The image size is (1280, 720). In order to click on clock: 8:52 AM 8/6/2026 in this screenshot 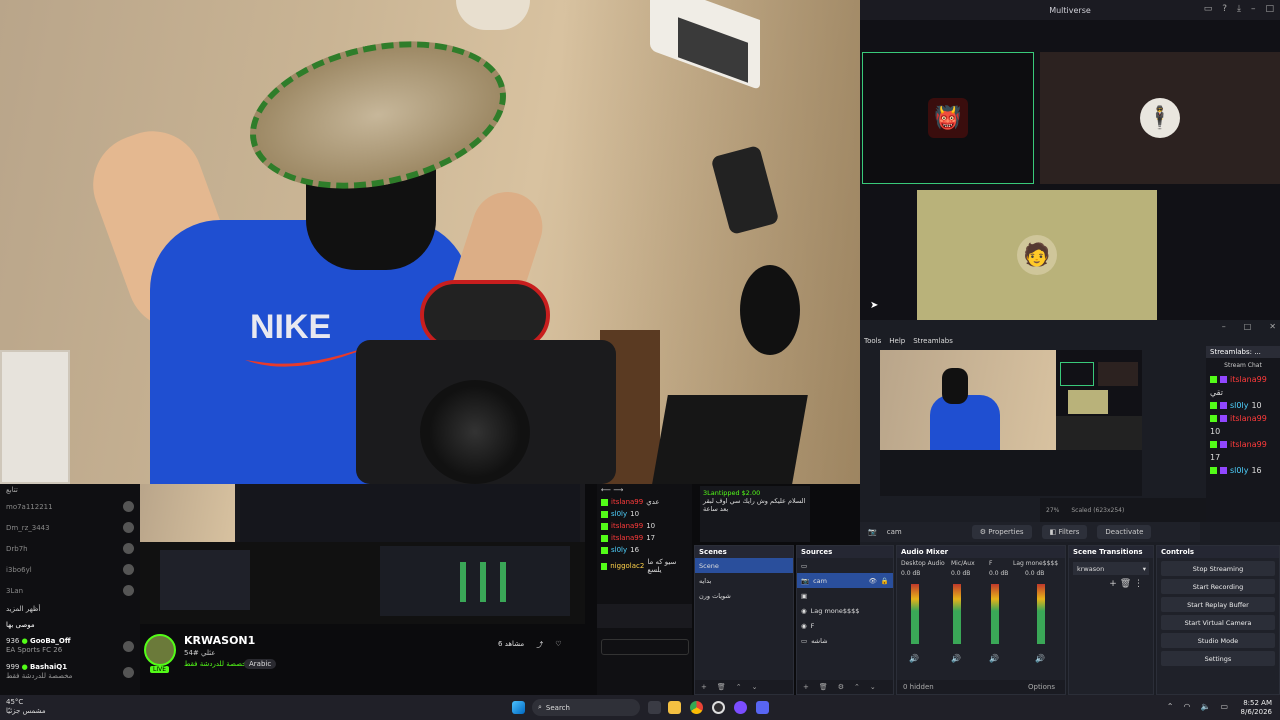, I will do `click(1256, 708)`.